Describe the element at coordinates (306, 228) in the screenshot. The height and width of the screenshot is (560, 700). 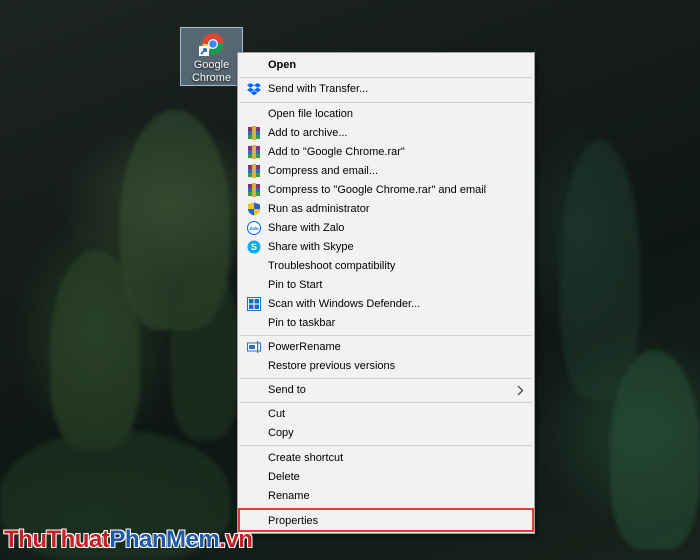
I see `menu-item-label: Share with Zalo` at that location.